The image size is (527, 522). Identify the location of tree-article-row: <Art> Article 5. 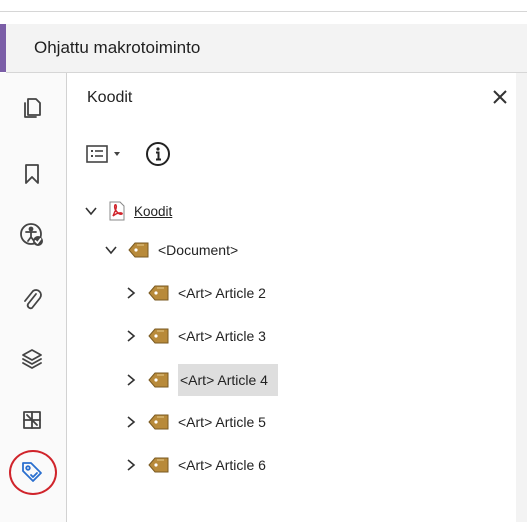
(195, 422).